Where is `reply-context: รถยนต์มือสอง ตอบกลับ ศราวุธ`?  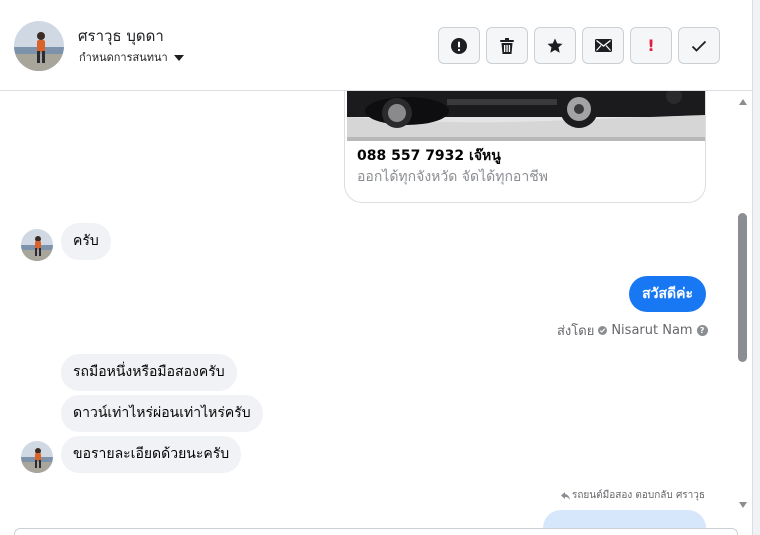
reply-context: รถยนต์มือสอง ตอบกลับ ศราวุธ is located at coordinates (633, 495).